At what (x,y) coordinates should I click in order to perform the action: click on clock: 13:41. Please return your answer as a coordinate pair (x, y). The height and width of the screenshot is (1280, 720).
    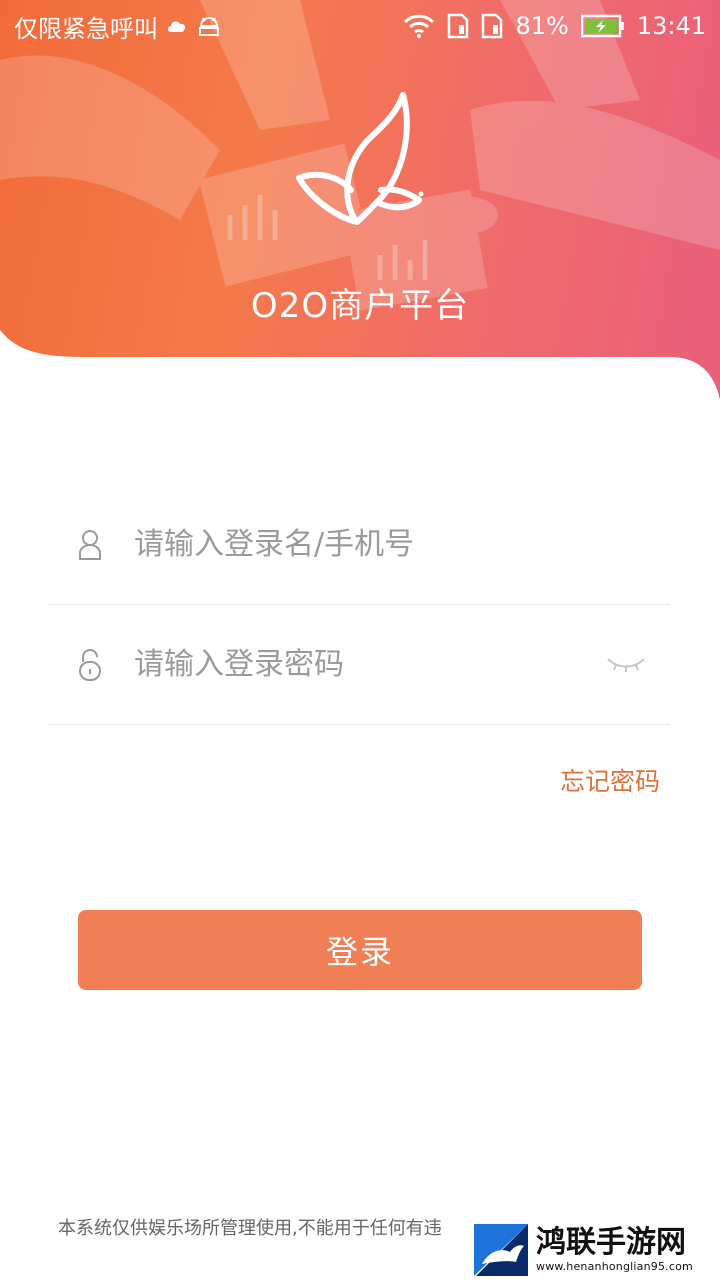
    Looking at the image, I should click on (671, 26).